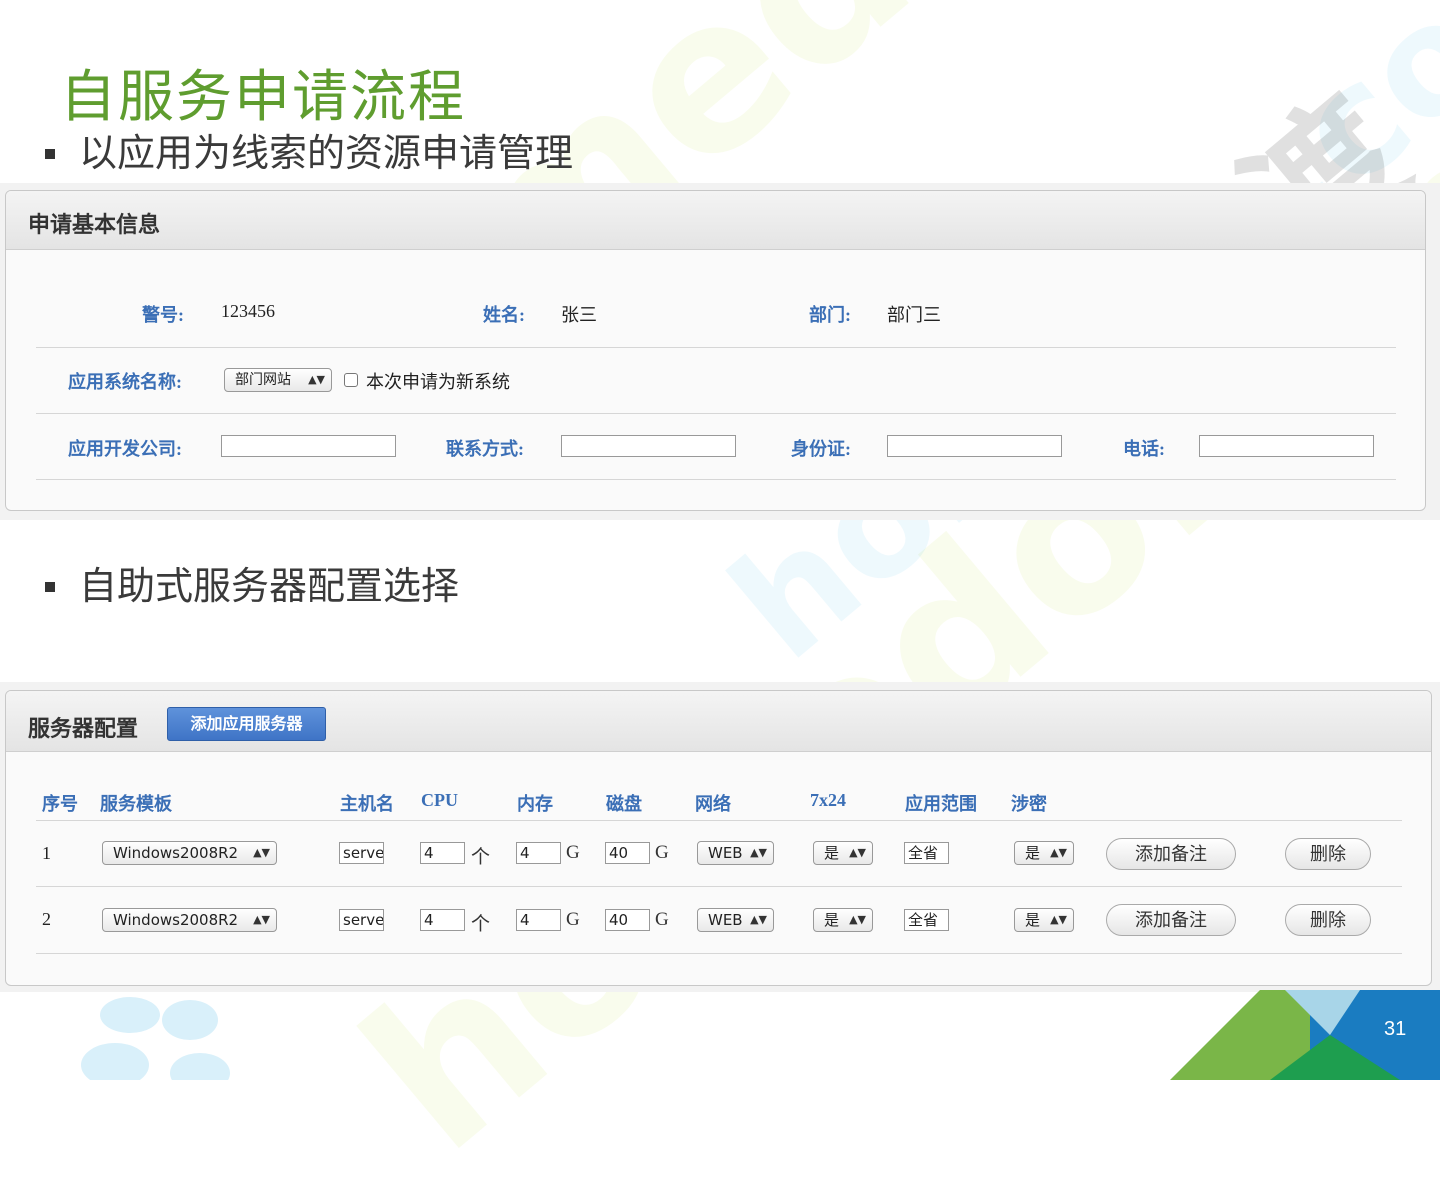 The height and width of the screenshot is (1198, 1440). I want to click on new-system-label: 本次申请为新系统, so click(438, 382).